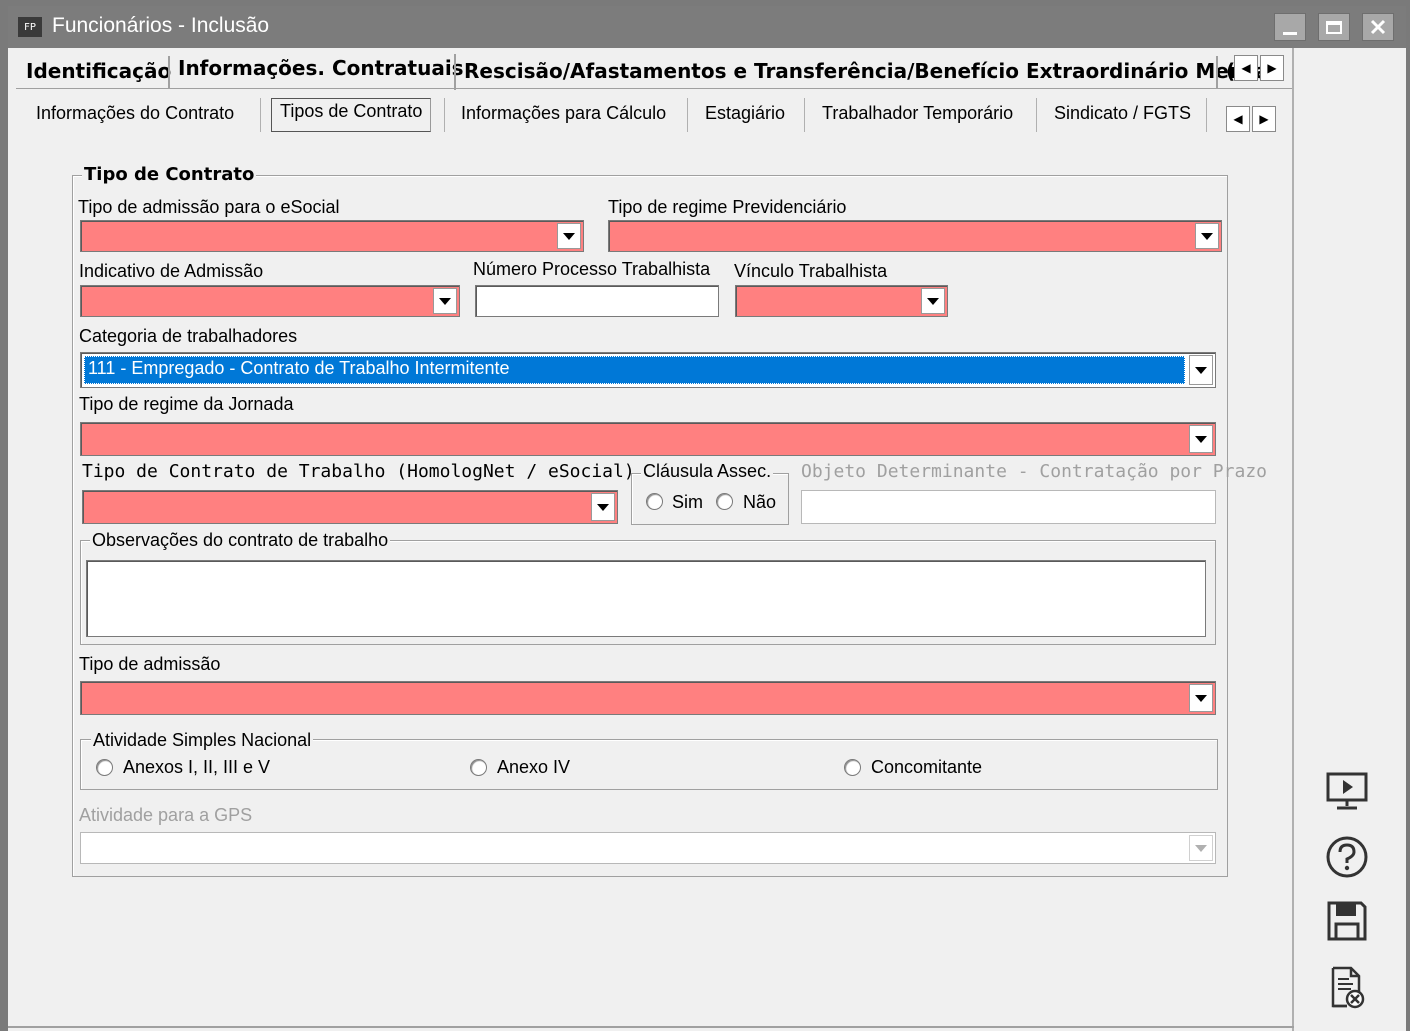 Image resolution: width=1410 pixels, height=1031 pixels. Describe the element at coordinates (202, 740) in the screenshot. I see `atividade-simples-label: Atividade Simples Nacional` at that location.